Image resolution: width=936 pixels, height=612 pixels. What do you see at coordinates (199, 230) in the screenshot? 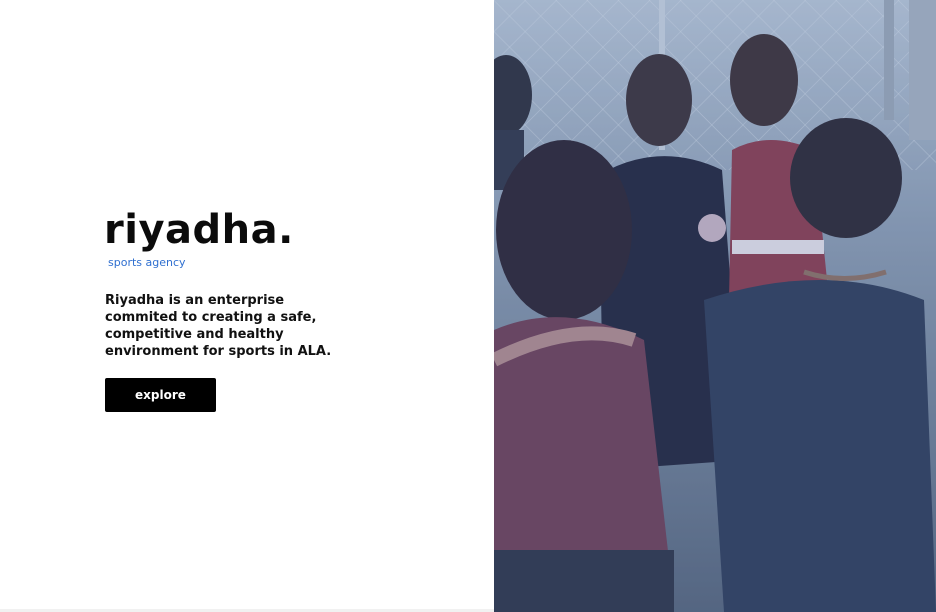
I see `brand-title: riyadha.` at bounding box center [199, 230].